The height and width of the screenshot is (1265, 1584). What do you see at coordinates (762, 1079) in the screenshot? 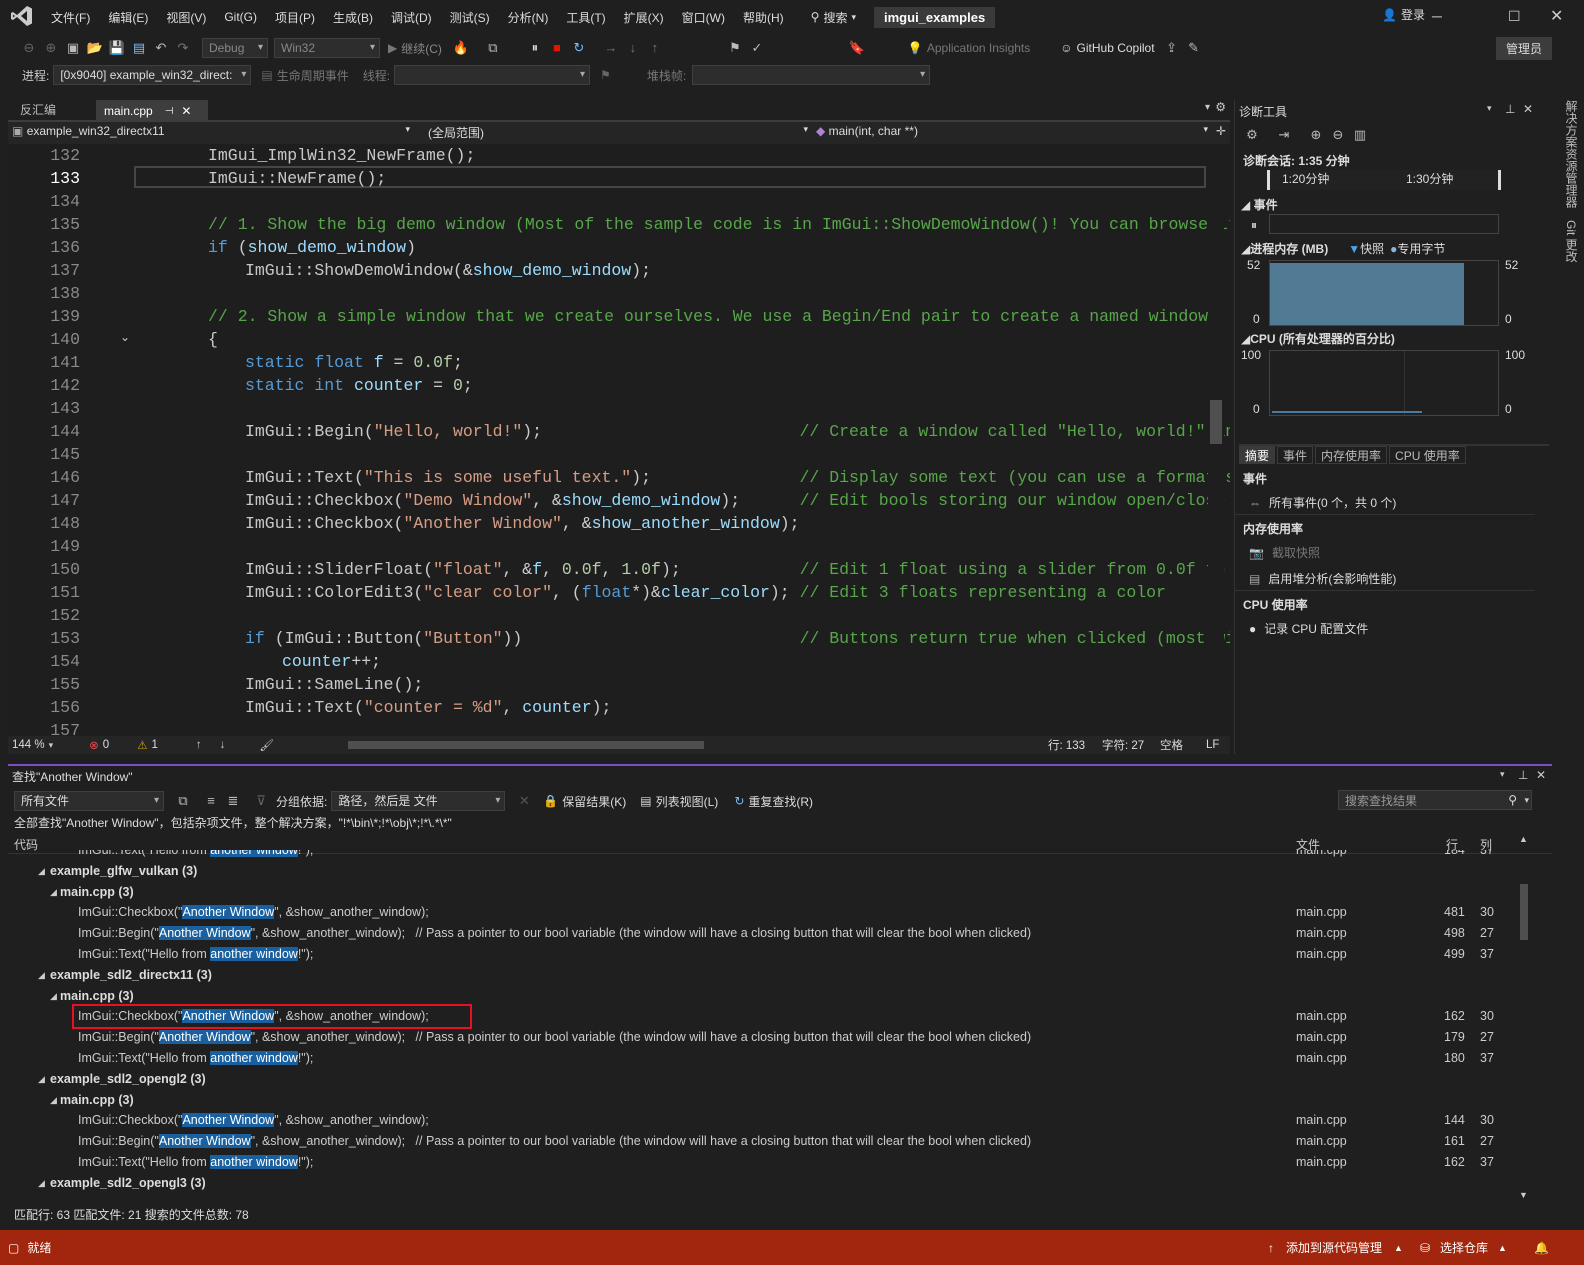
I see `result-group: ◢ example_sdl2_opengl2 (3)` at bounding box center [762, 1079].